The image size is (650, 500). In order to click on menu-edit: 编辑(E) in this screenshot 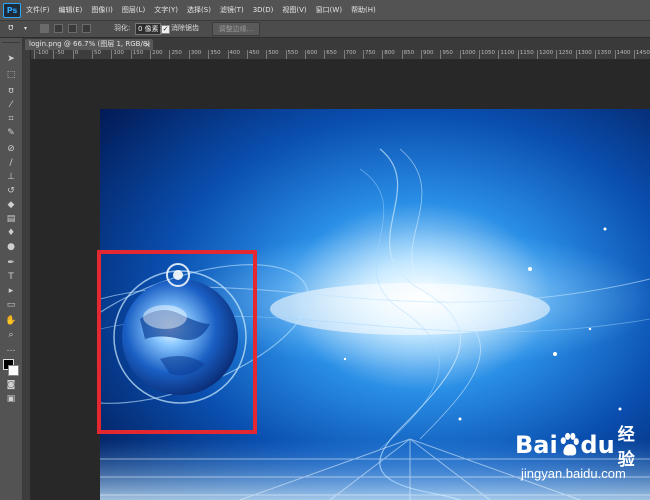, I will do `click(71, 10)`.